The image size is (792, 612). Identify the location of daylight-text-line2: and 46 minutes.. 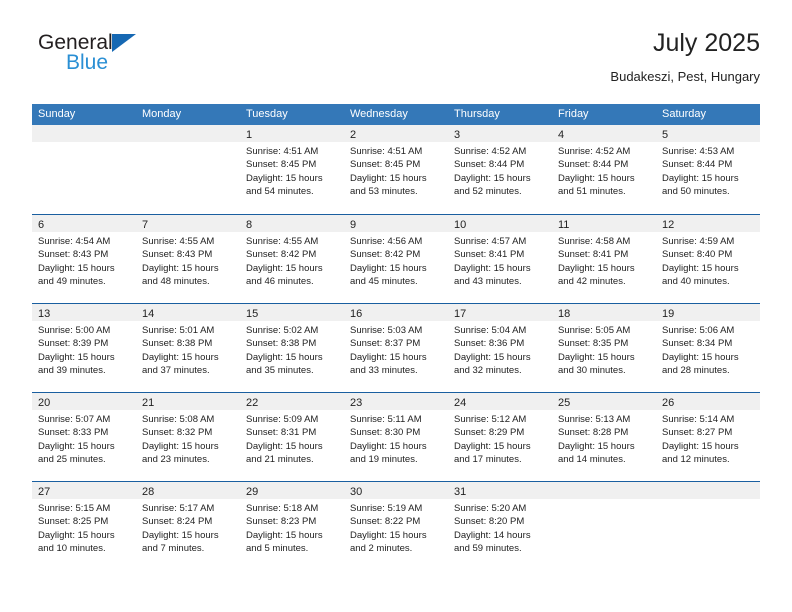
(280, 282).